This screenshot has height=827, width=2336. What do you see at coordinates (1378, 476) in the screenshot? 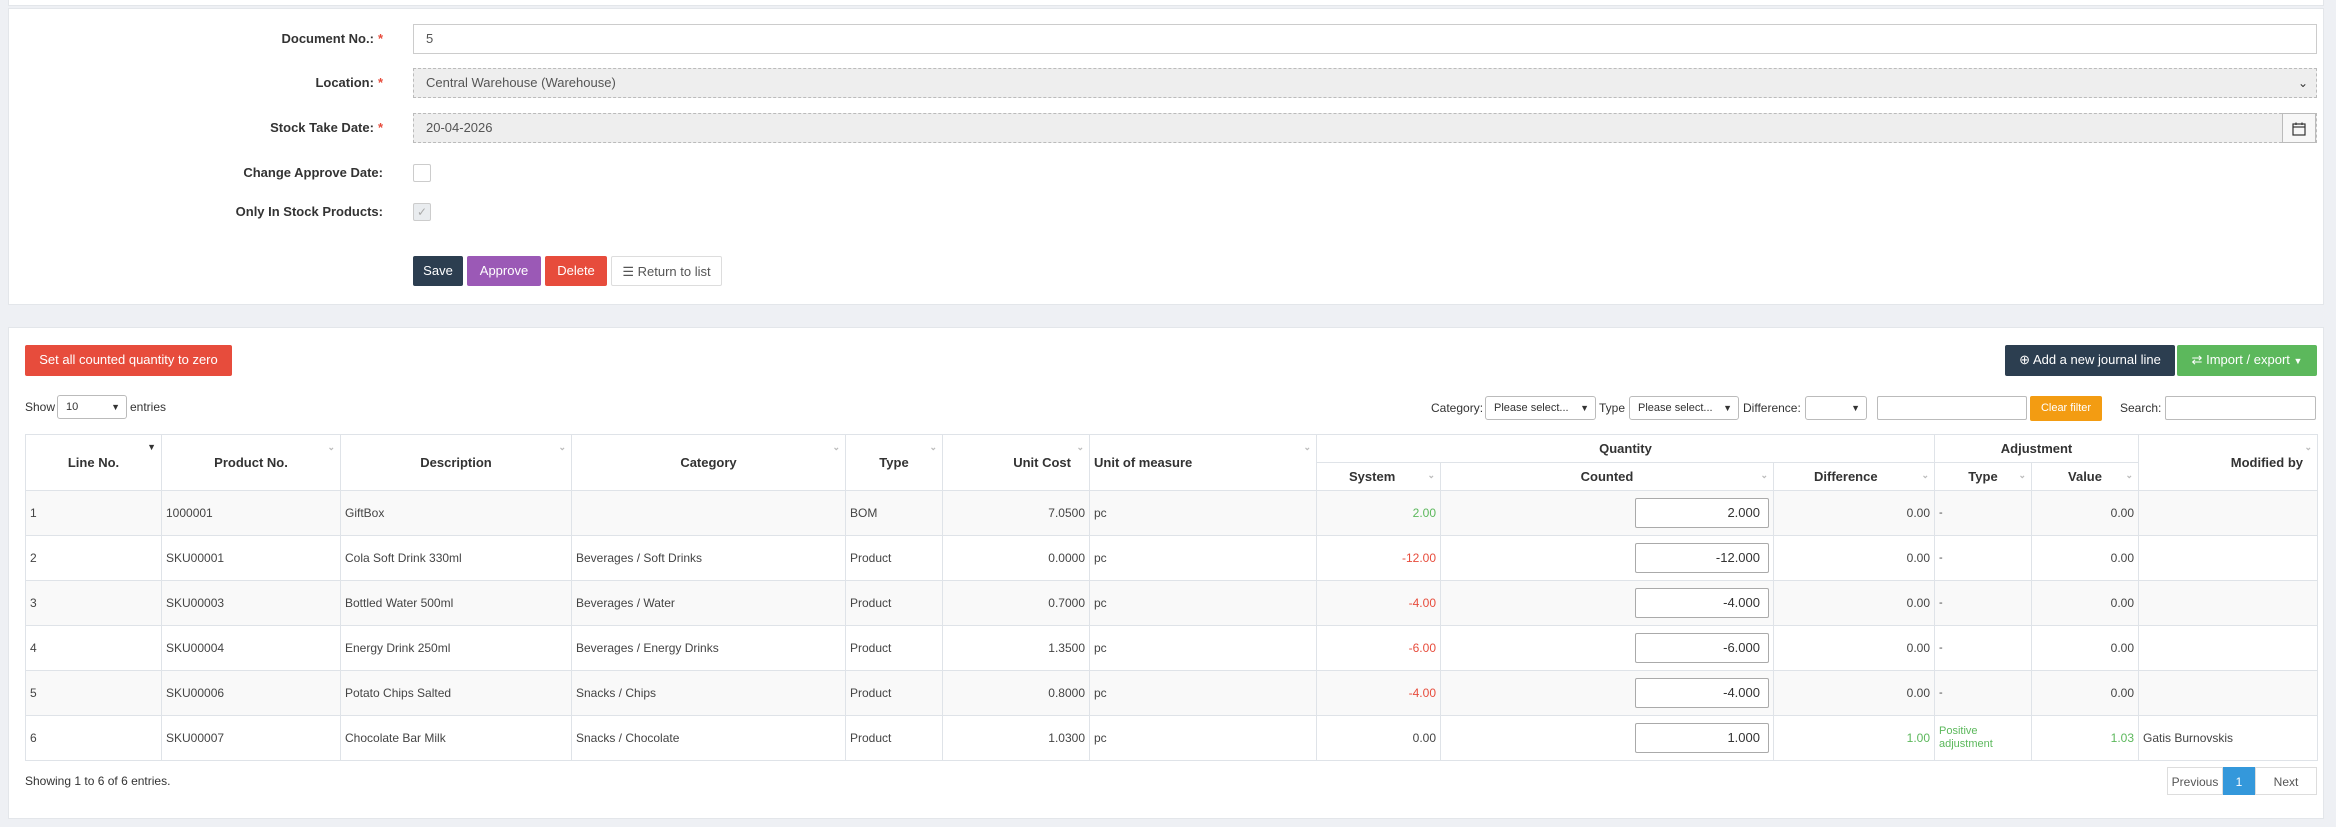
I see `col-header-system: System ⌄` at bounding box center [1378, 476].